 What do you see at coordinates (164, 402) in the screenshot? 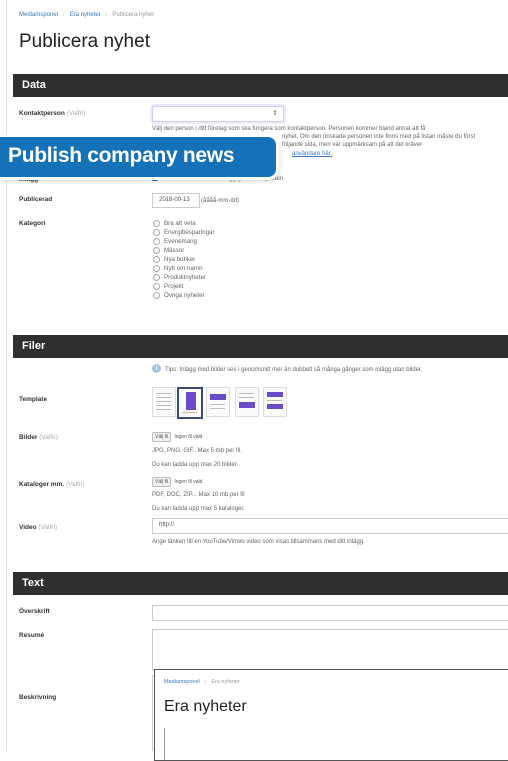
I see `template-text-only` at bounding box center [164, 402].